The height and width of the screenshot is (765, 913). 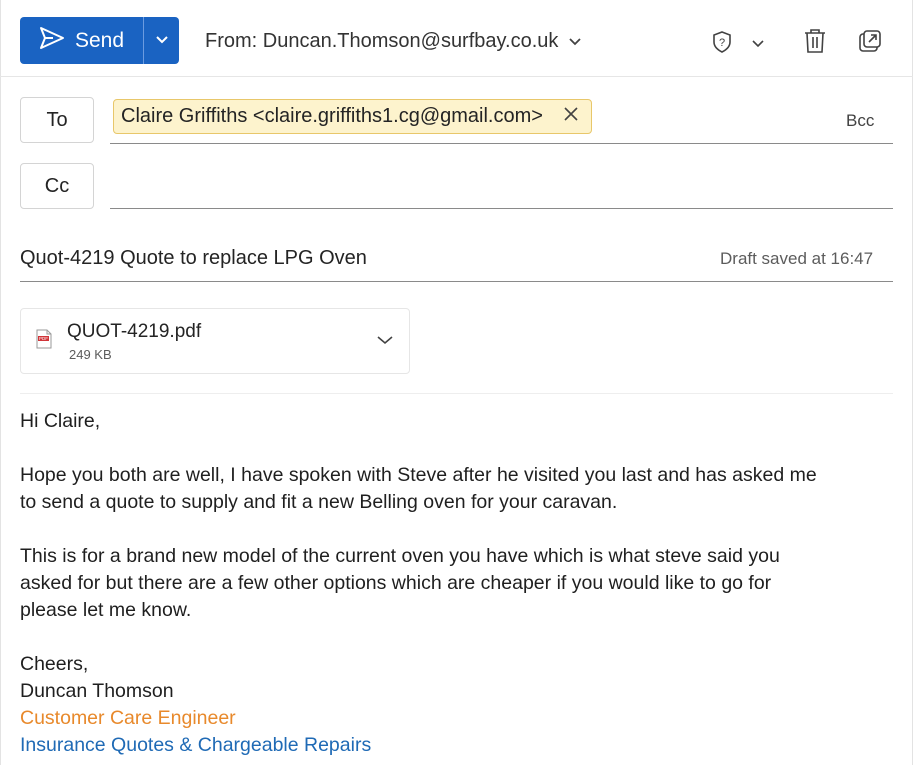 What do you see at coordinates (43, 338) in the screenshot?
I see `svg-text: PDF` at bounding box center [43, 338].